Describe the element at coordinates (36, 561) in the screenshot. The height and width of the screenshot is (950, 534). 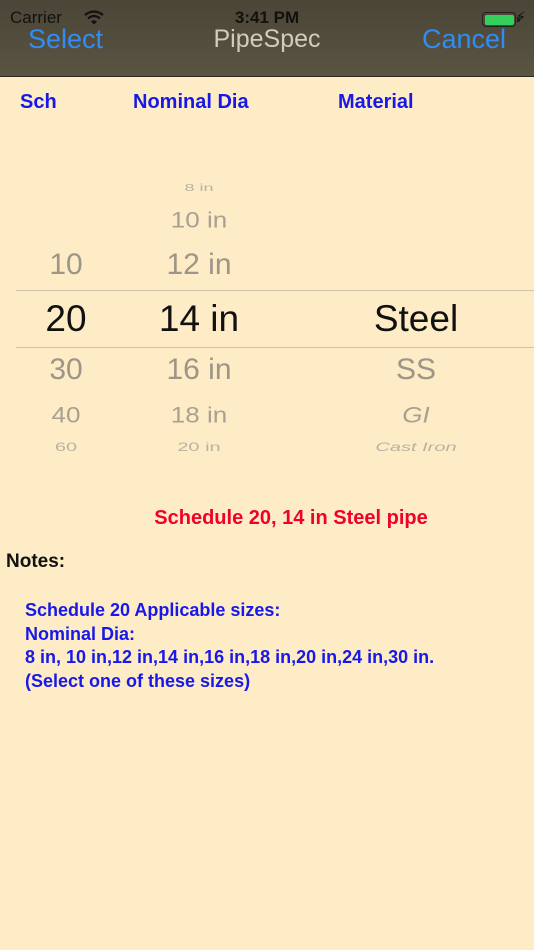
I see `notes-label: Notes:` at that location.